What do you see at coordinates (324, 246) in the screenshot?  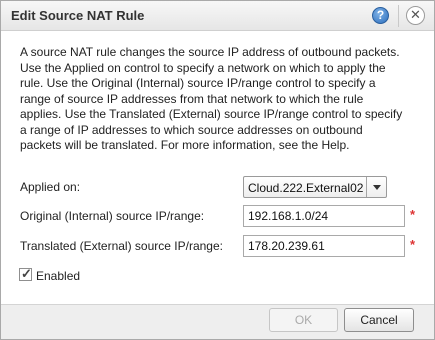 I see `translated-range-input: 178.20.239.61` at bounding box center [324, 246].